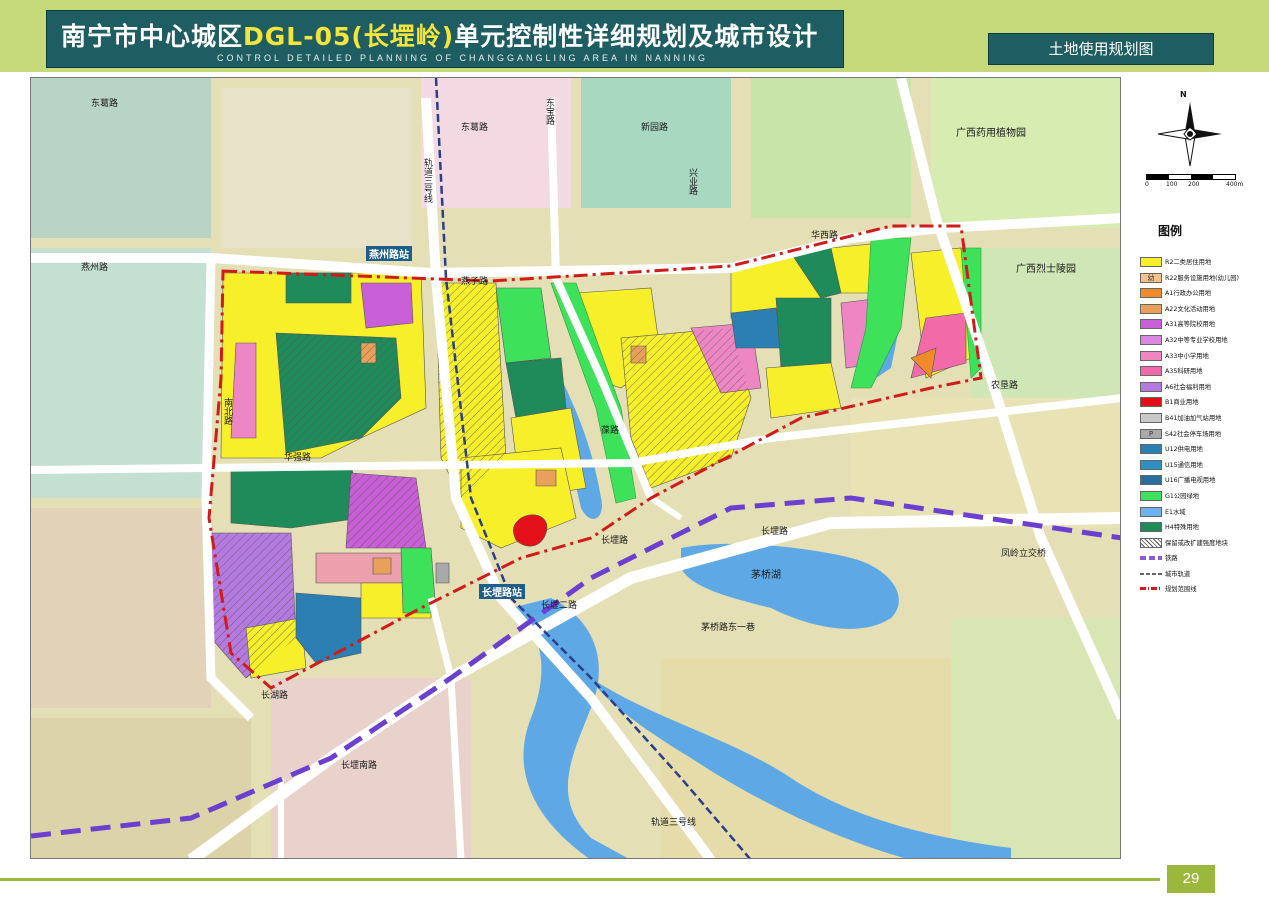 This screenshot has height=898, width=1269. What do you see at coordinates (1182, 403) in the screenshot?
I see `legend-label: B1商业用地` at bounding box center [1182, 403].